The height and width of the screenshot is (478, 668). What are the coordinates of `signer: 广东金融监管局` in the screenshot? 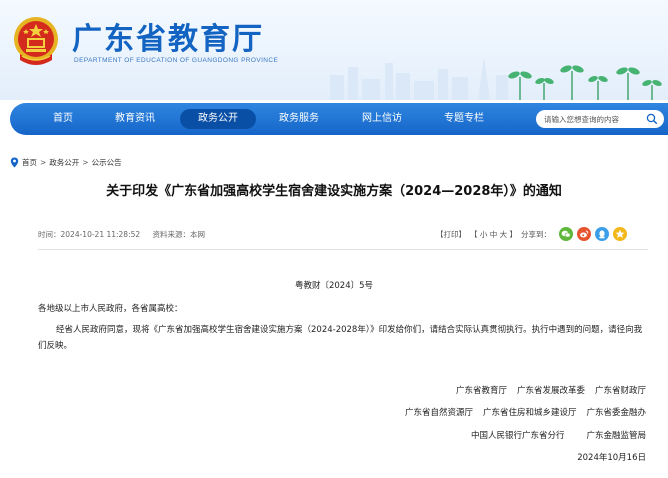 It's located at (616, 436).